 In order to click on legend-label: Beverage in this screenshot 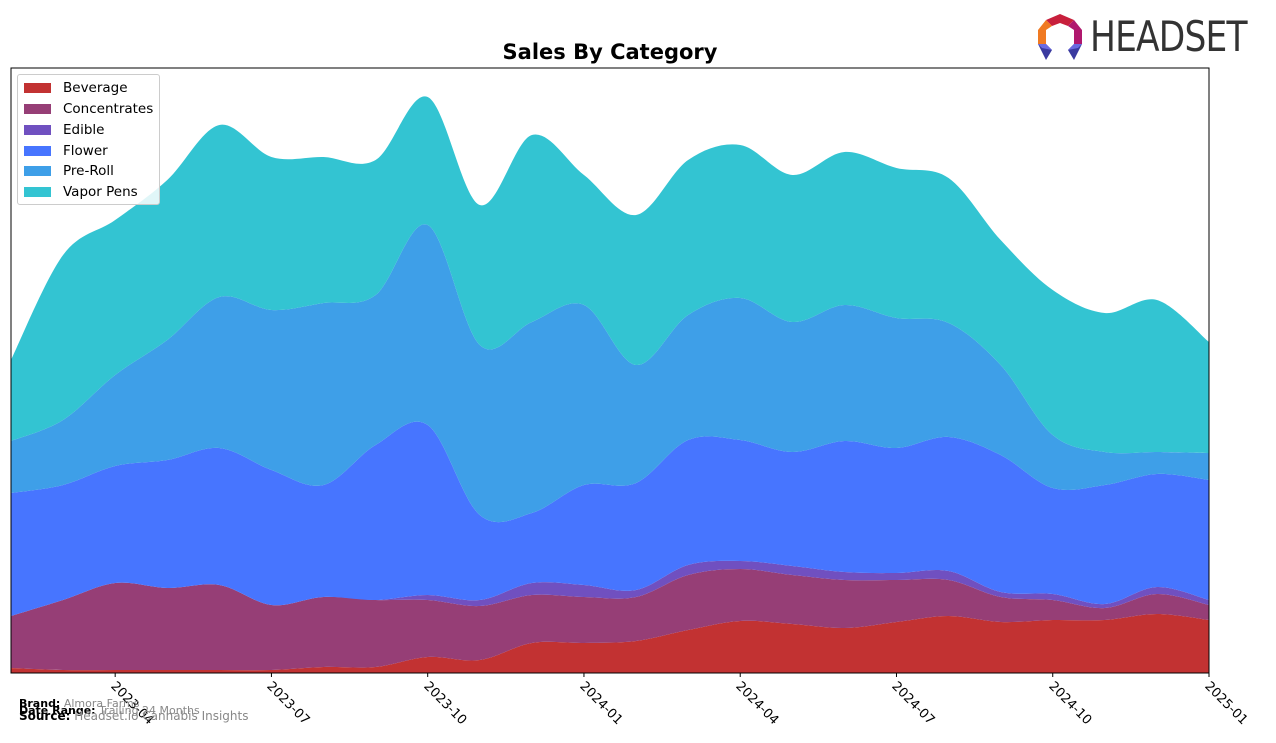, I will do `click(95, 88)`.